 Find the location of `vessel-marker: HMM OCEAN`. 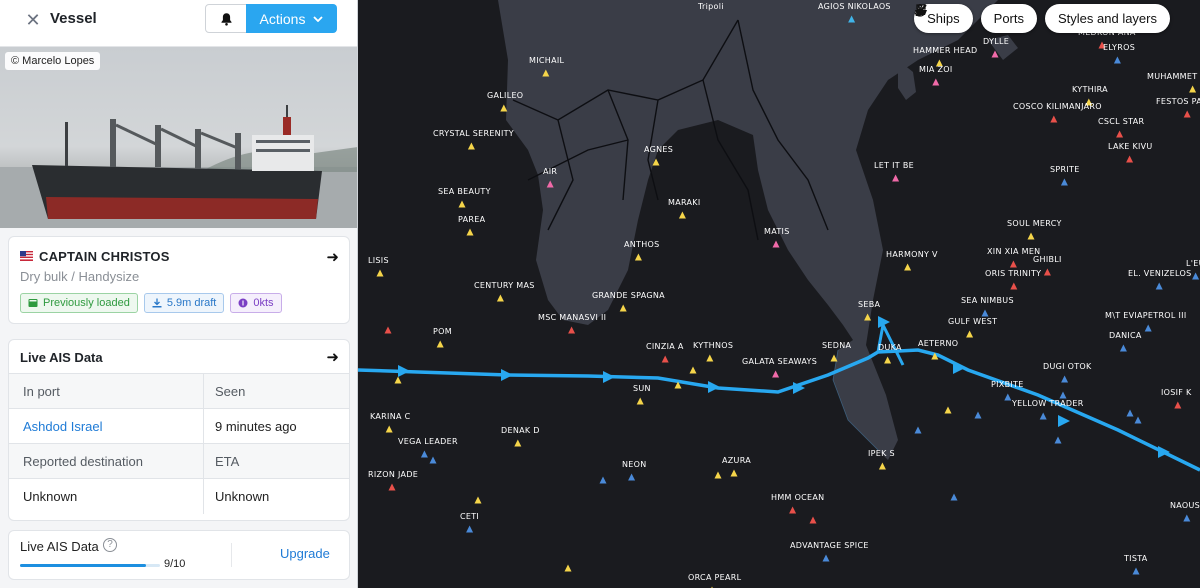

vessel-marker: HMM OCEAN is located at coordinates (797, 503).